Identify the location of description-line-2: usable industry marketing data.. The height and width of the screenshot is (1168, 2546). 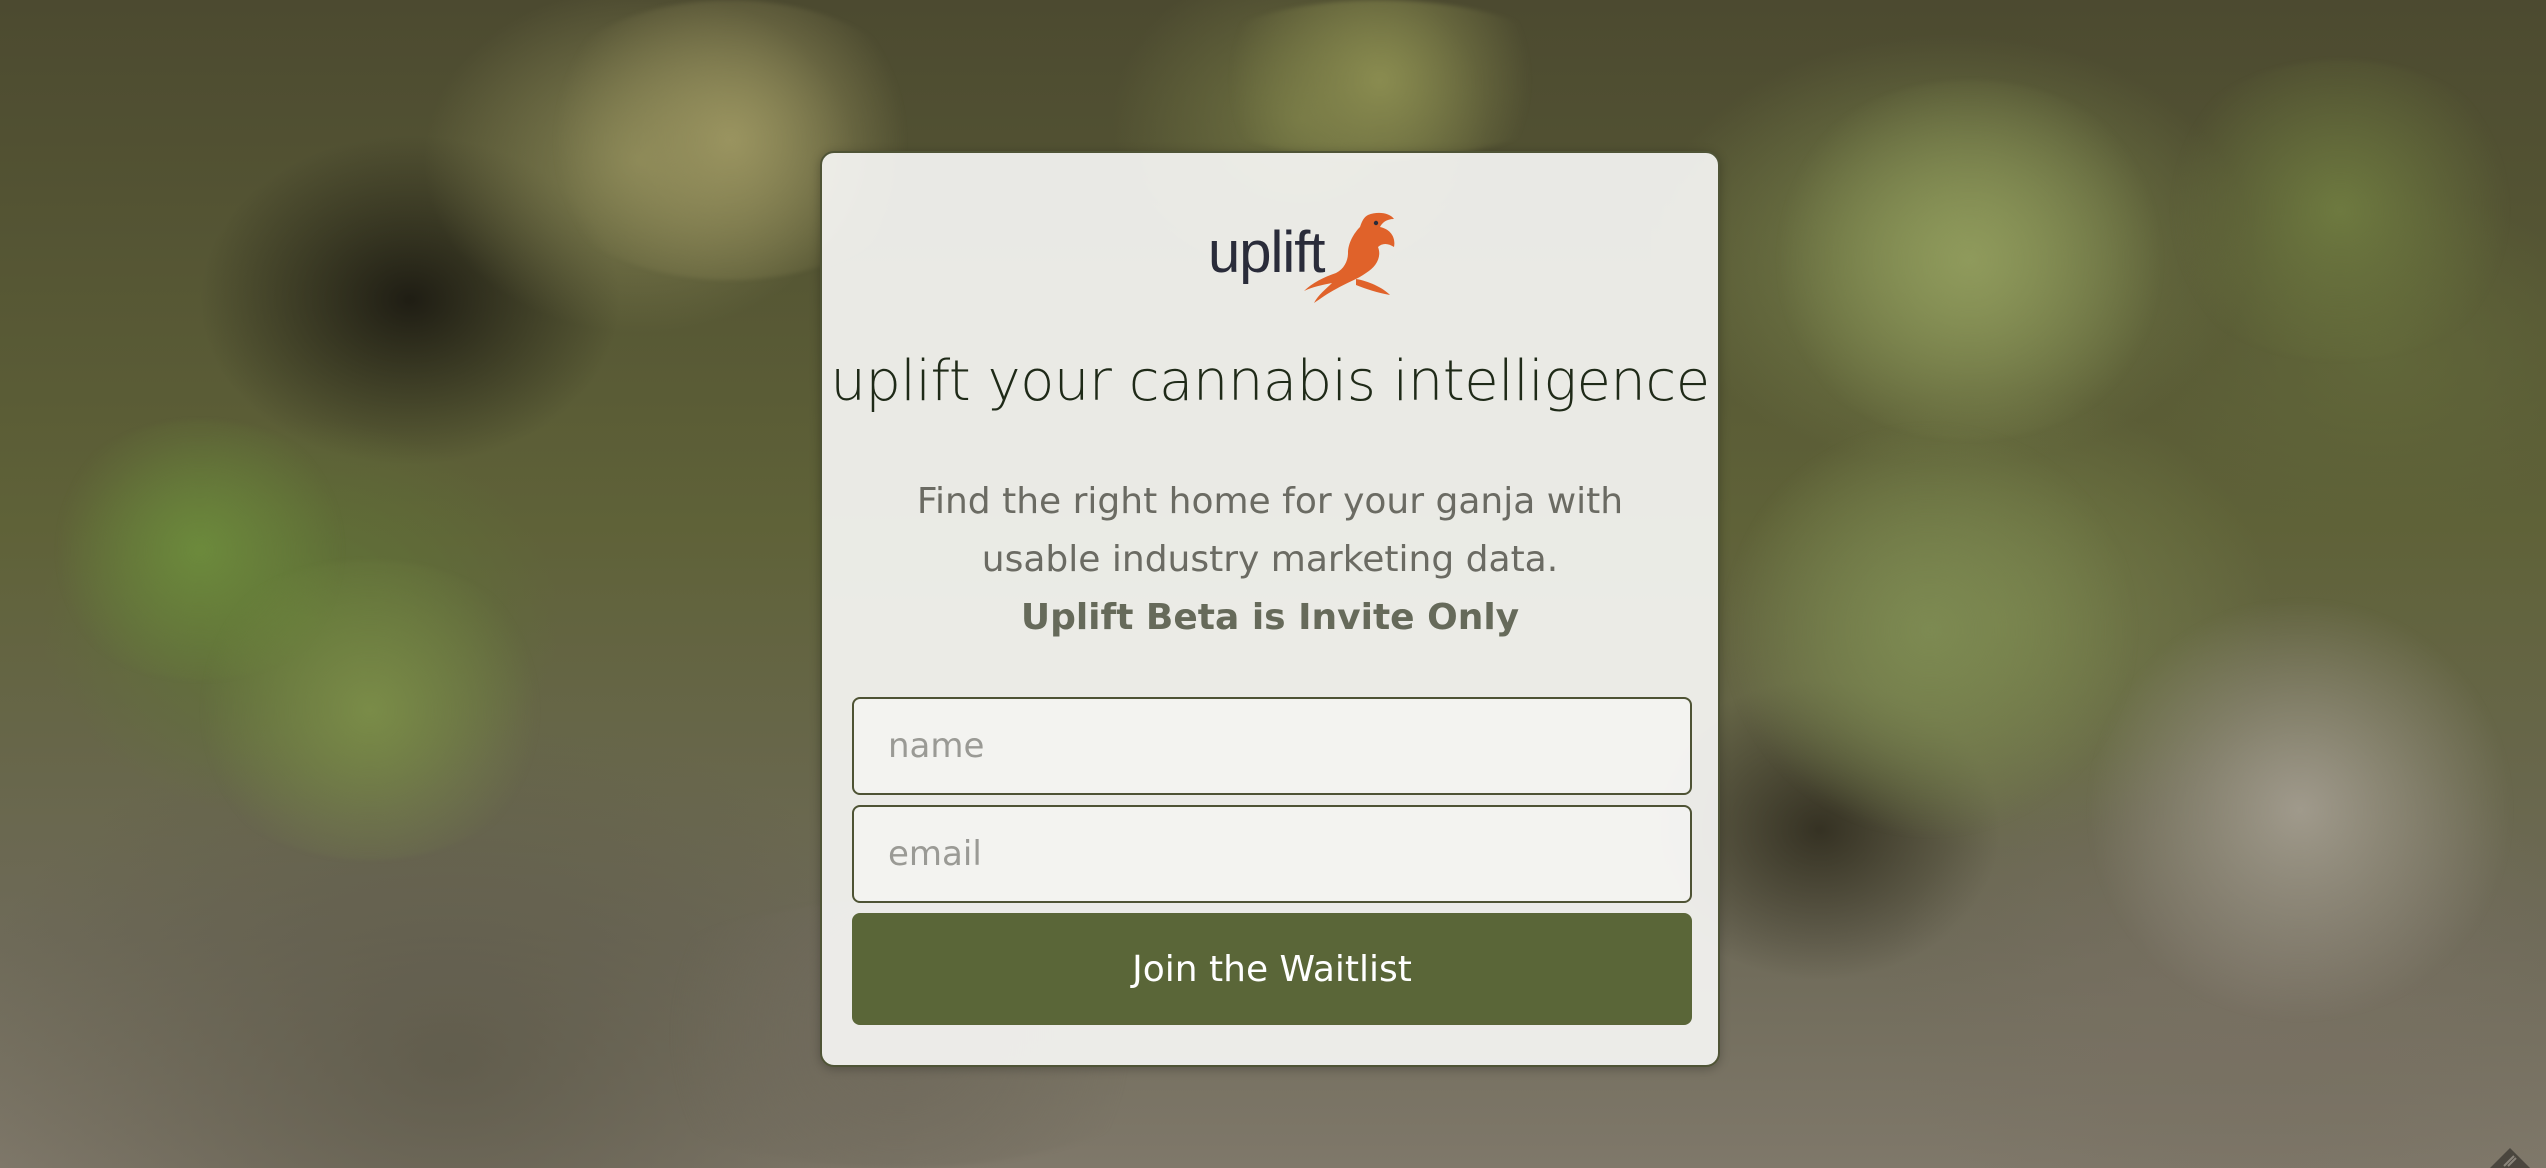
(1270, 559).